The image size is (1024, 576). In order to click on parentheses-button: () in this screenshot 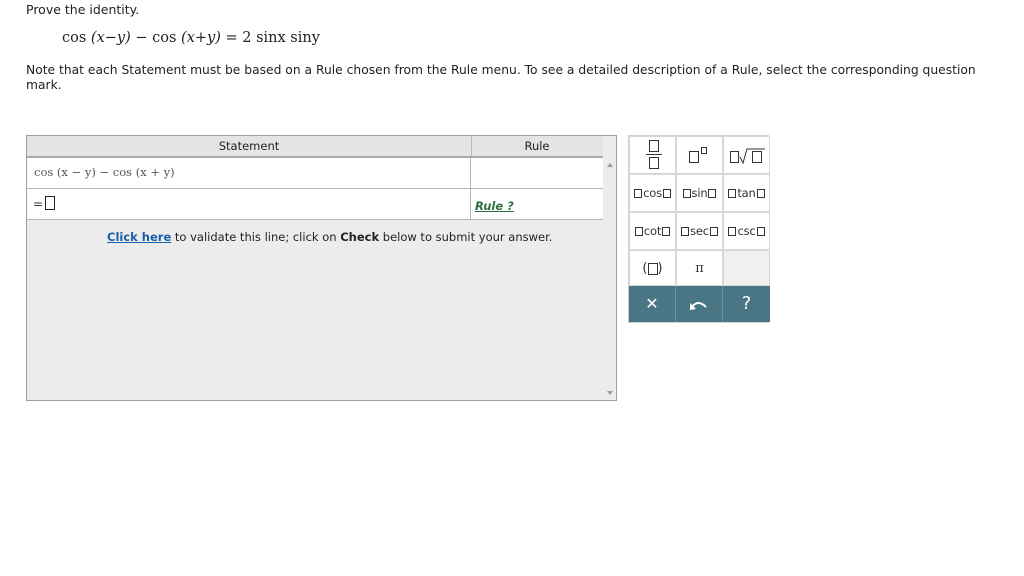, I will do `click(652, 268)`.